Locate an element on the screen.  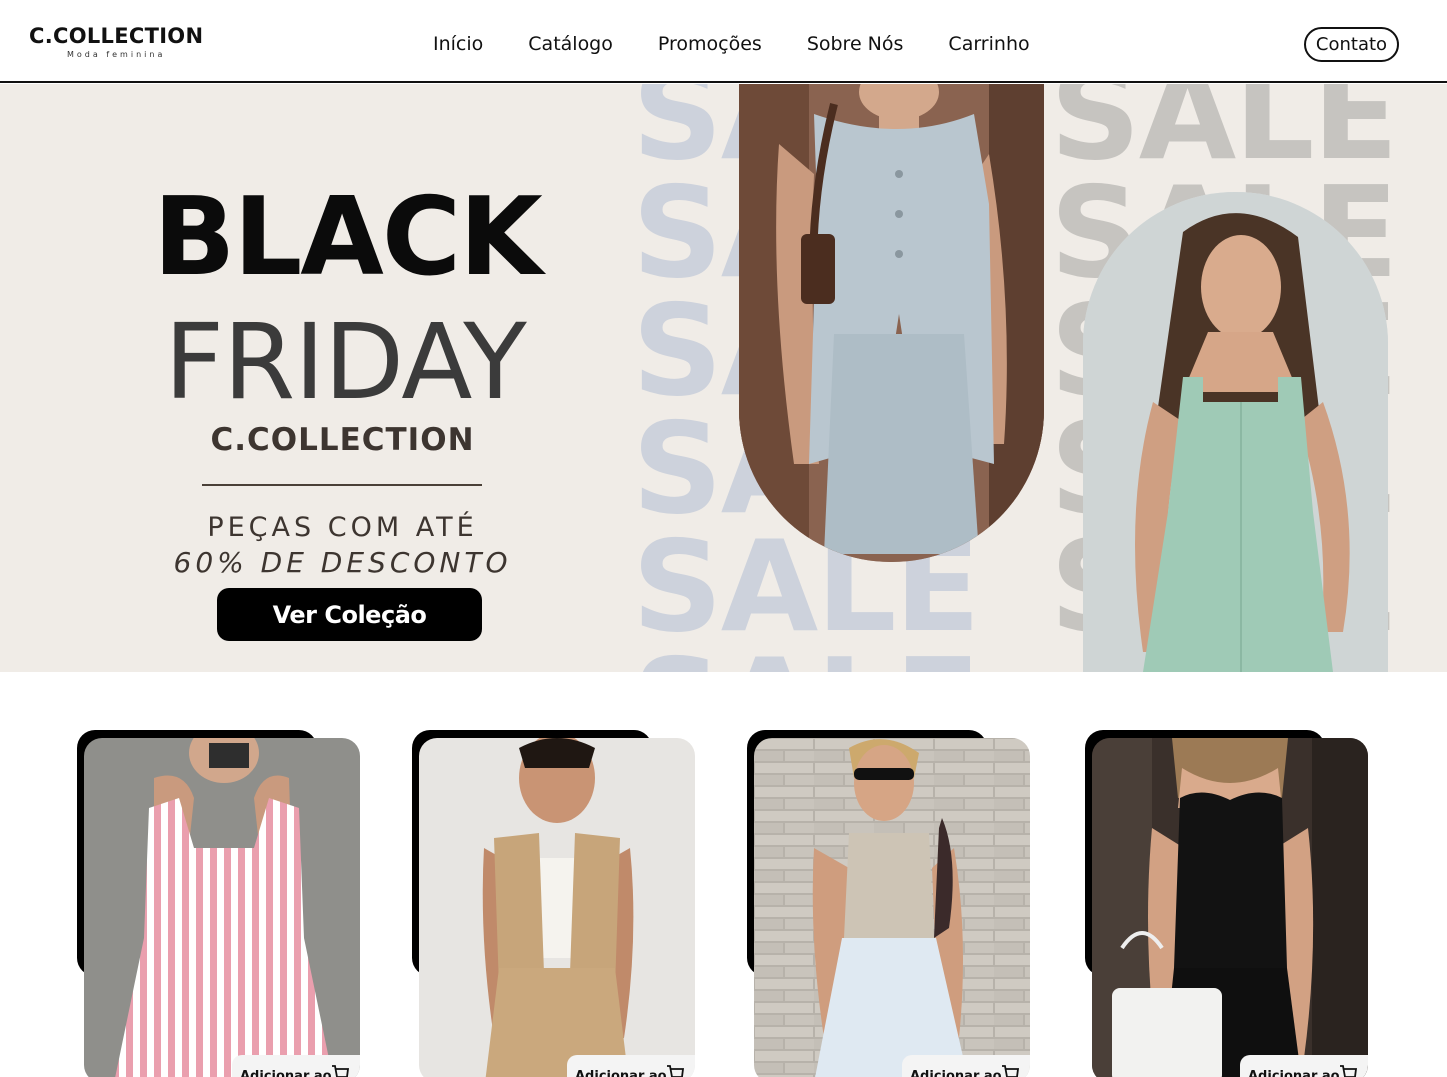
hero-title-black: BLACK is located at coordinates (348, 237).